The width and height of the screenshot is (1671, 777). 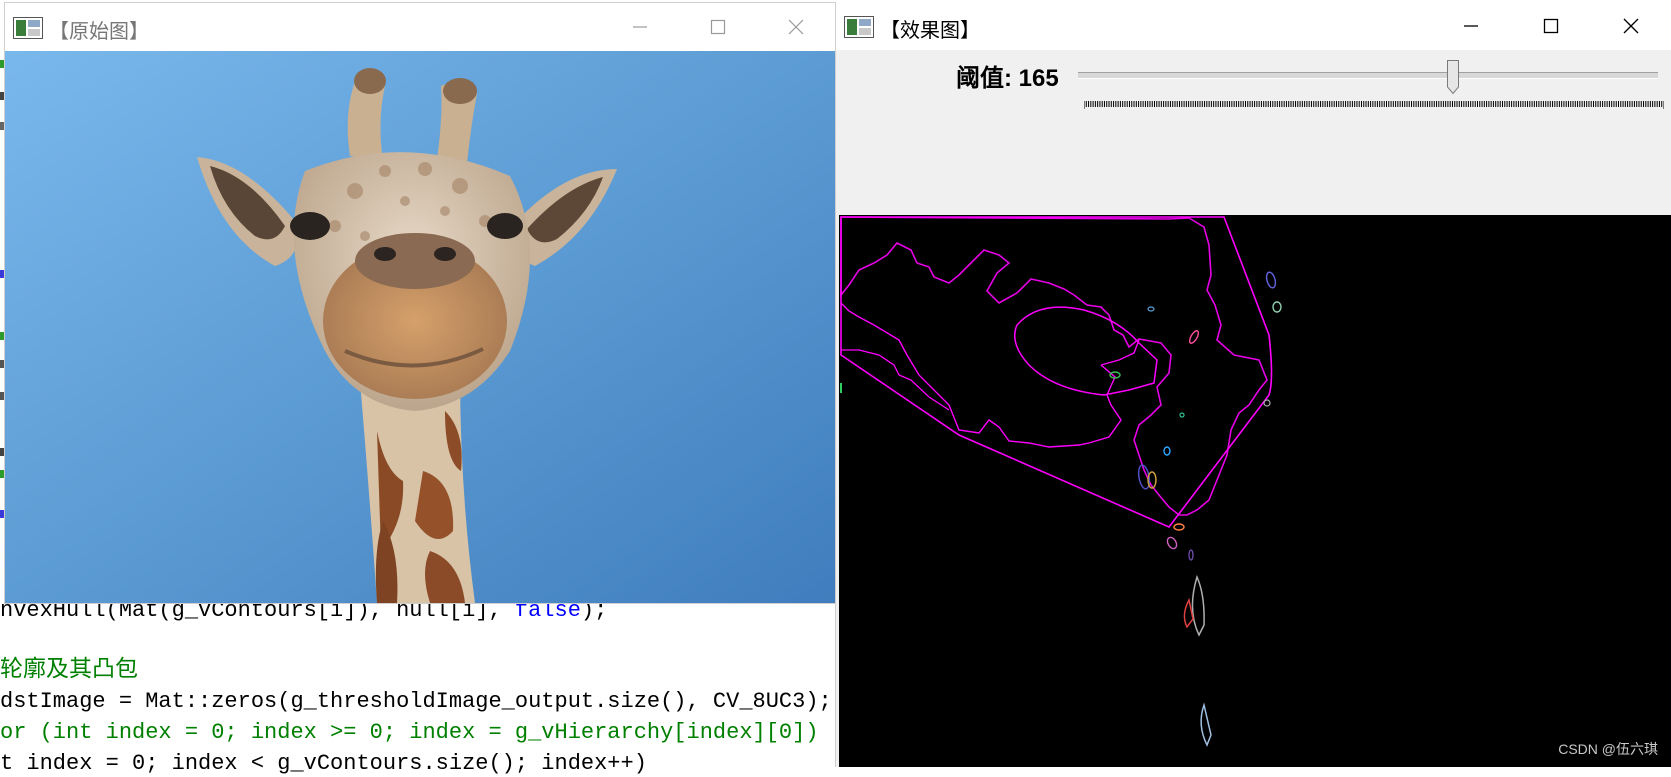 I want to click on slider-ticks, so click(x=1374, y=105).